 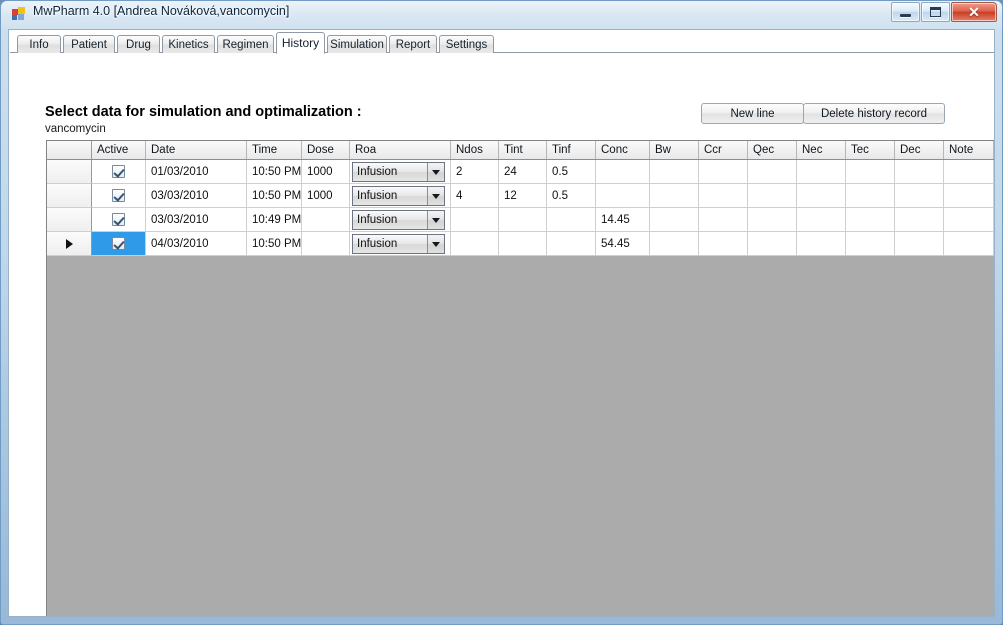 What do you see at coordinates (196, 244) in the screenshot?
I see `cell-date: 04/03/2010` at bounding box center [196, 244].